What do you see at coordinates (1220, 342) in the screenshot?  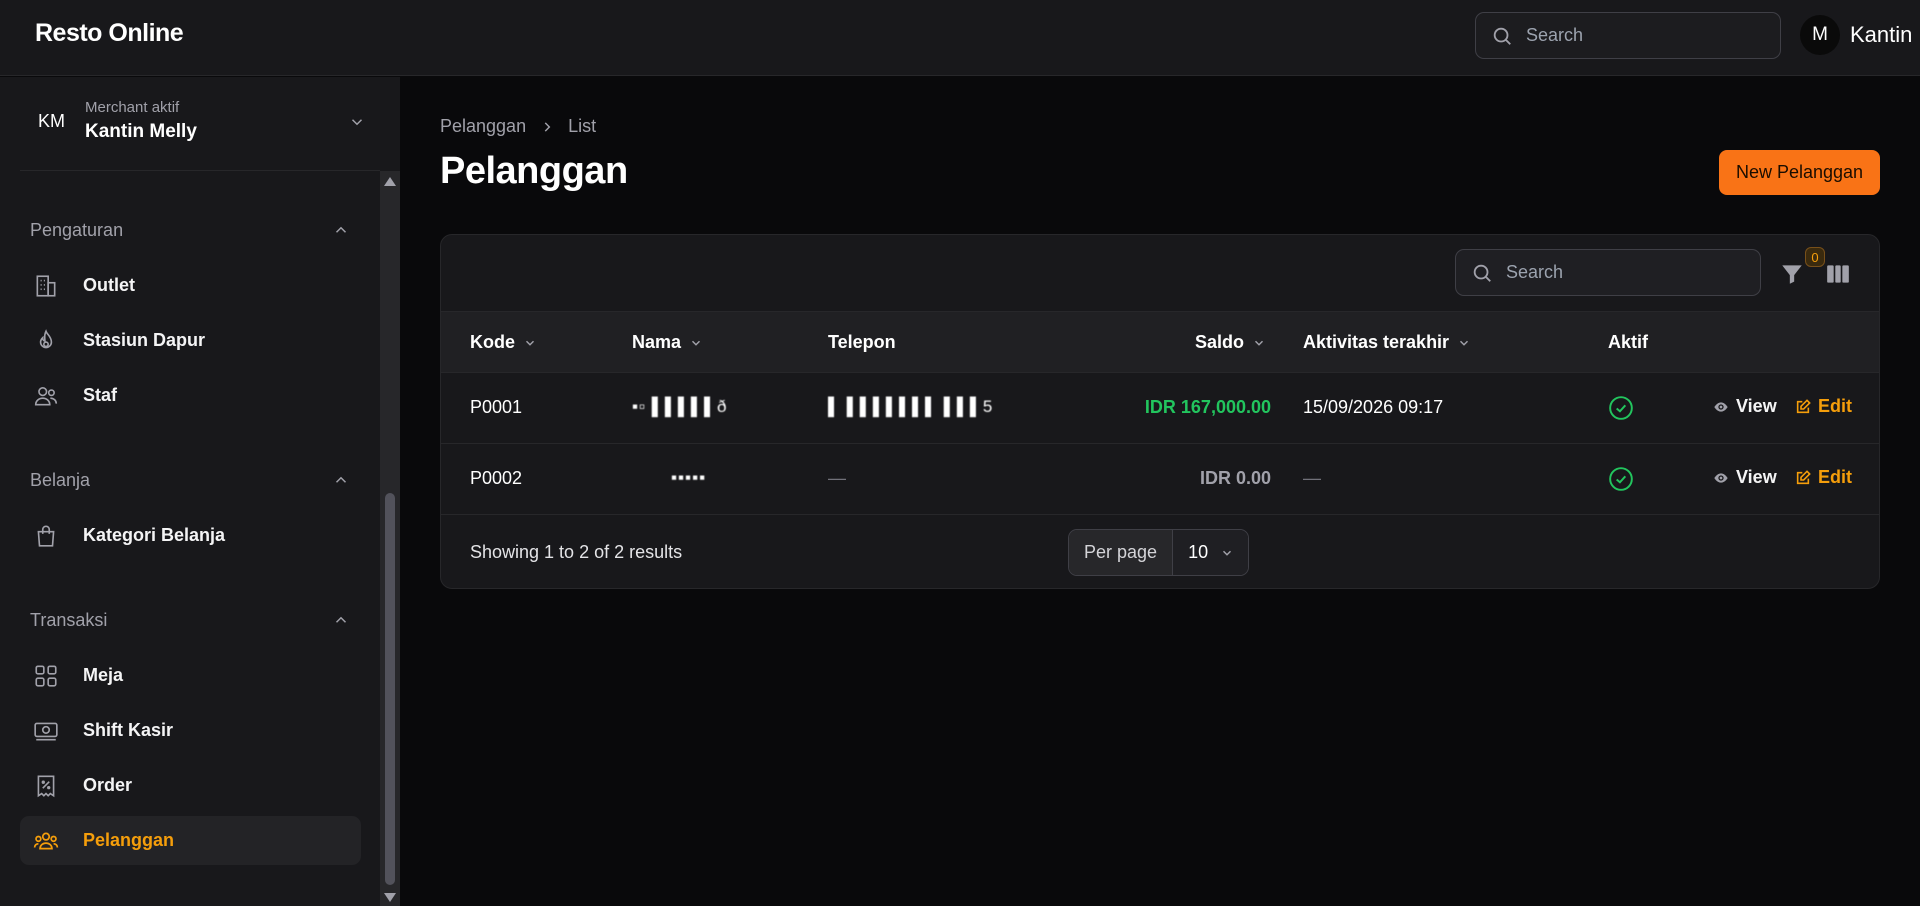 I see `column-label: Saldo` at bounding box center [1220, 342].